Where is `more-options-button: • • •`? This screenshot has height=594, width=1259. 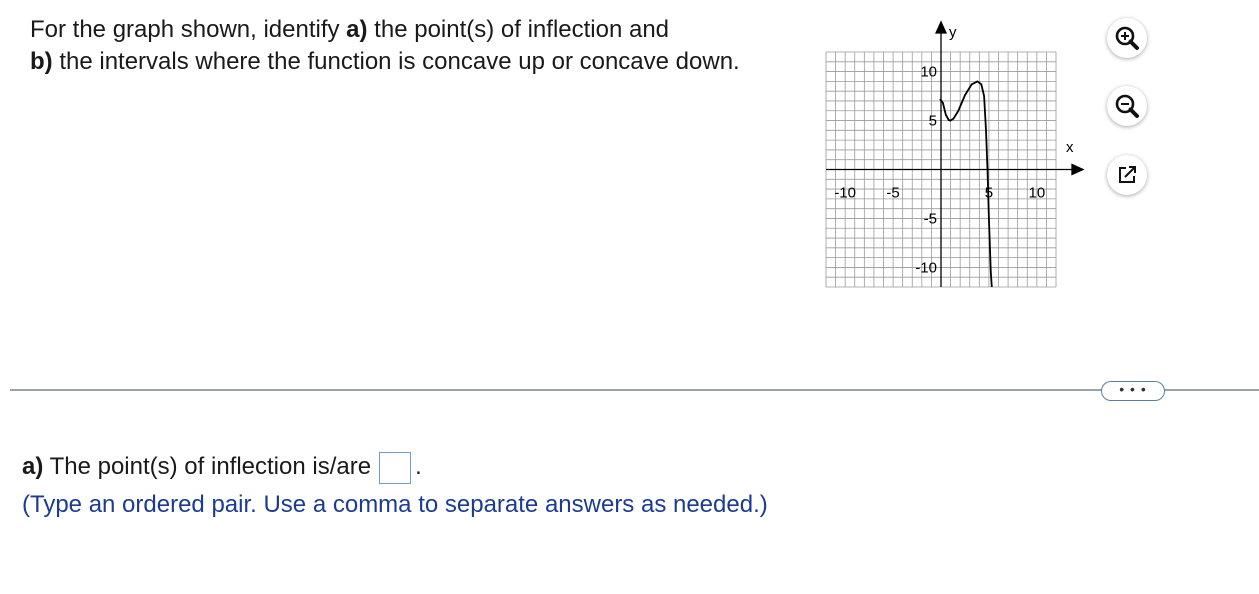 more-options-button: • • • is located at coordinates (1133, 391).